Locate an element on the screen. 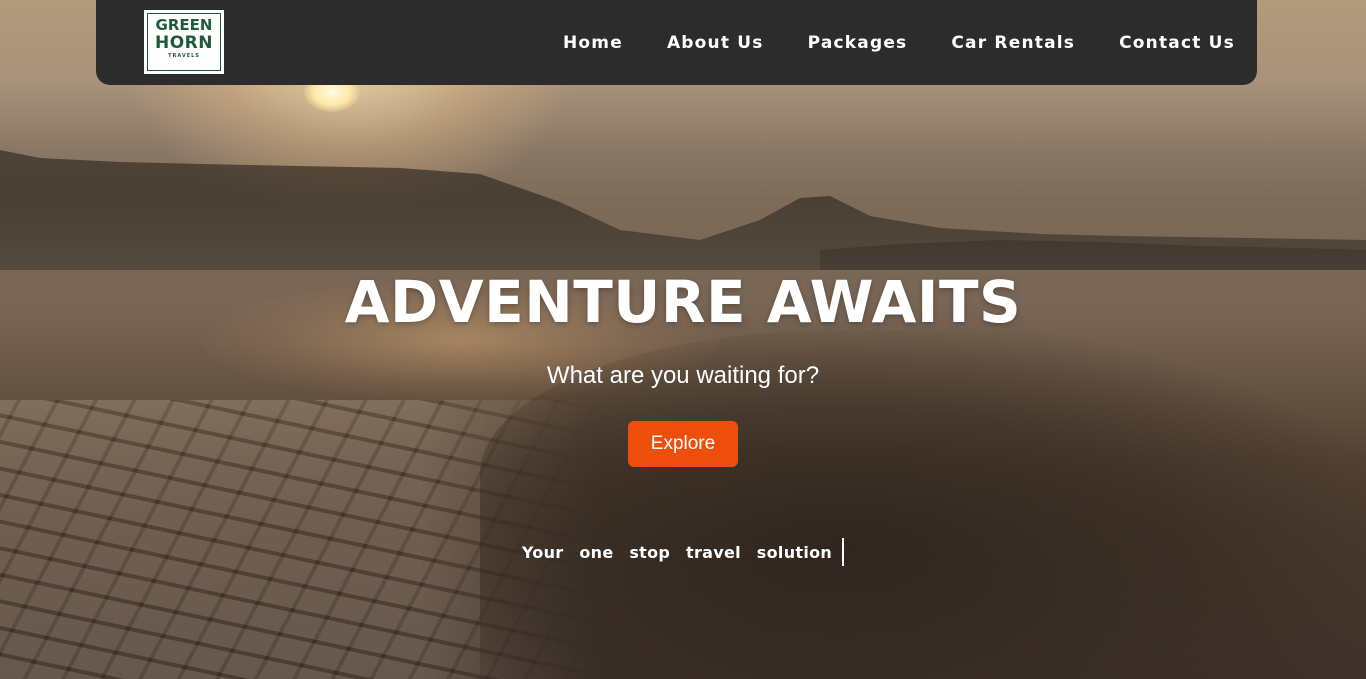  nav-about-us: About Us is located at coordinates (715, 43).